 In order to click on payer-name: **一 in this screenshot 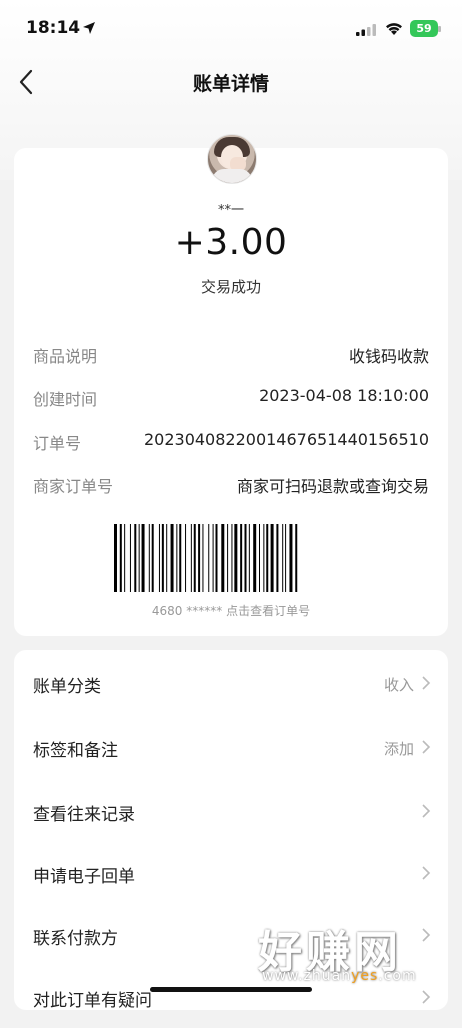, I will do `click(230, 210)`.